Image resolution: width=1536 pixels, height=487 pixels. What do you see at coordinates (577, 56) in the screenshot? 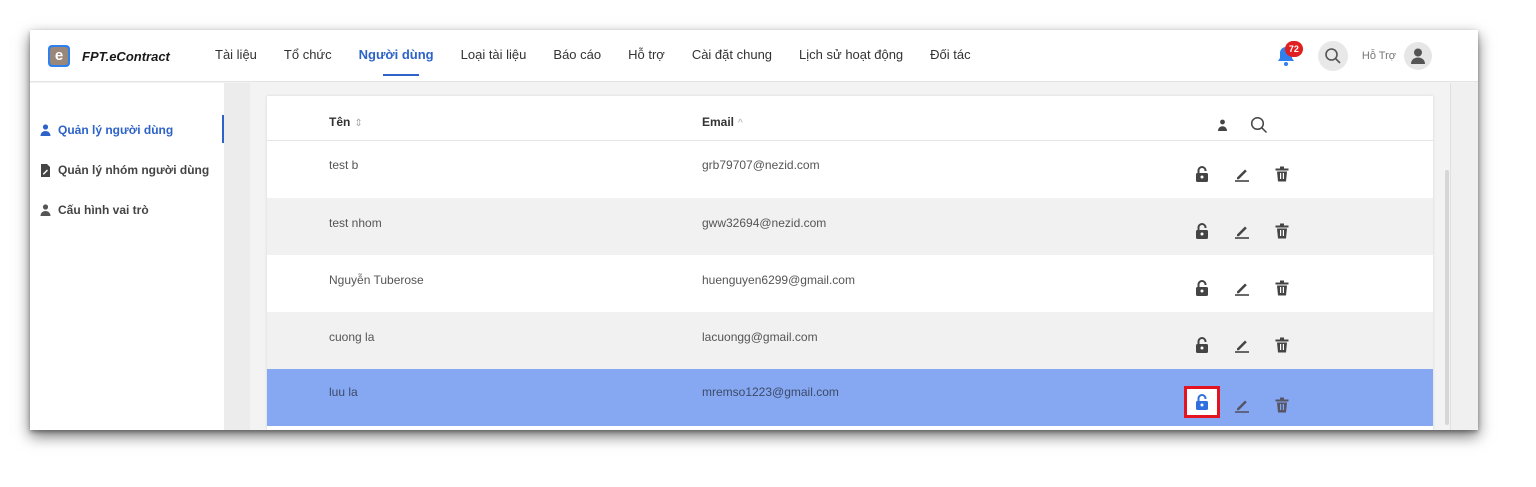
I see `menu-item-reports: Báo cáo` at bounding box center [577, 56].